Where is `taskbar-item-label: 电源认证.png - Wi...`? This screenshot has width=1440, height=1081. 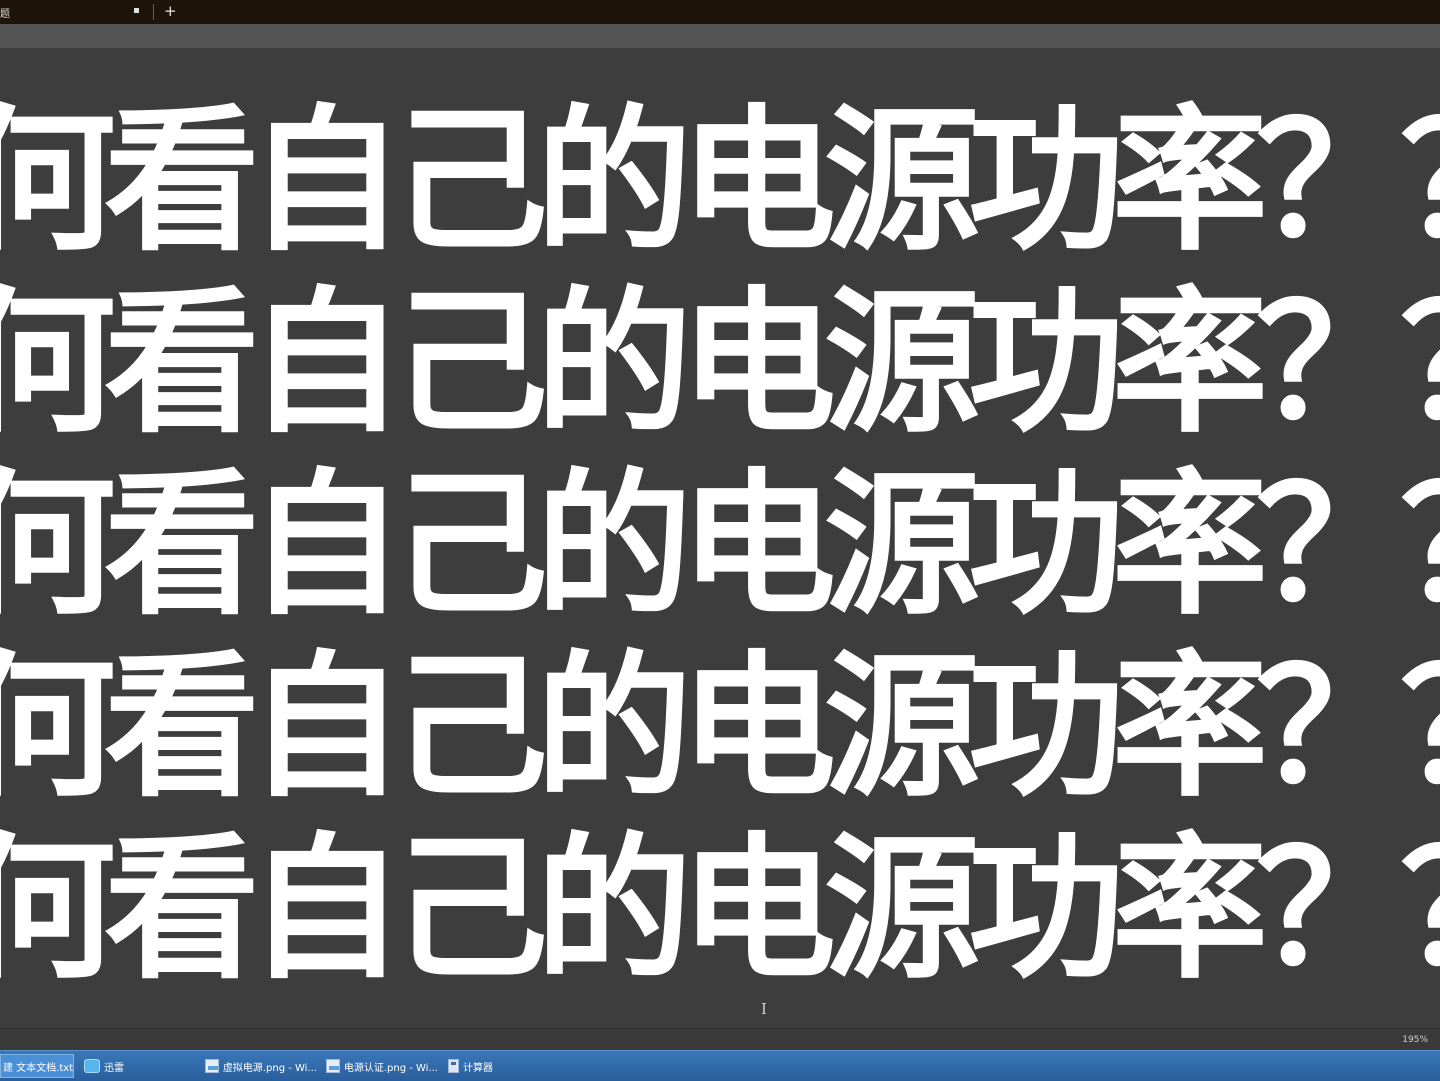
taskbar-item-label: 电源认证.png - Wi... is located at coordinates (390, 1068).